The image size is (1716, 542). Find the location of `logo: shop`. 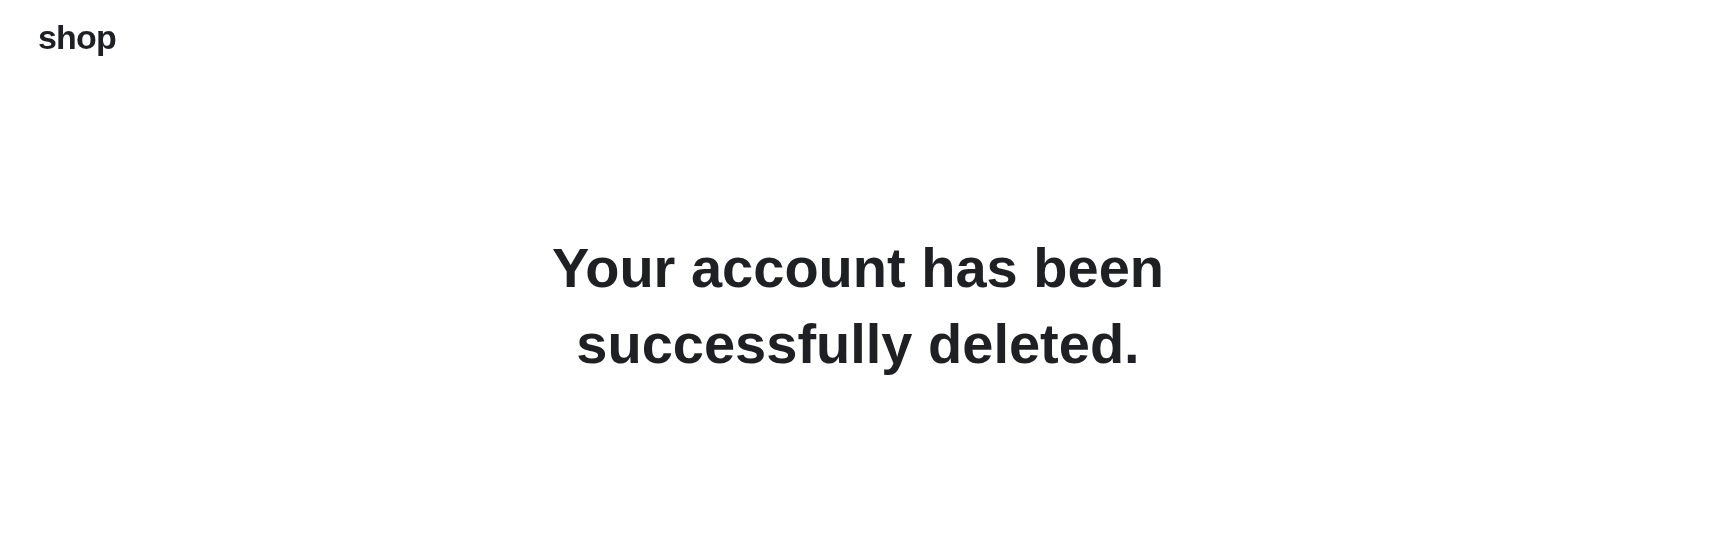

logo: shop is located at coordinates (77, 37).